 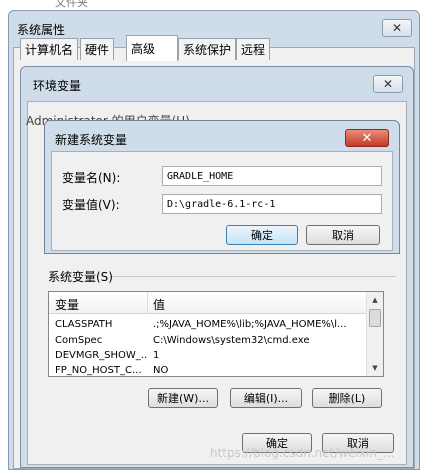 I want to click on new-variable-ok-button: 确定, so click(x=262, y=235).